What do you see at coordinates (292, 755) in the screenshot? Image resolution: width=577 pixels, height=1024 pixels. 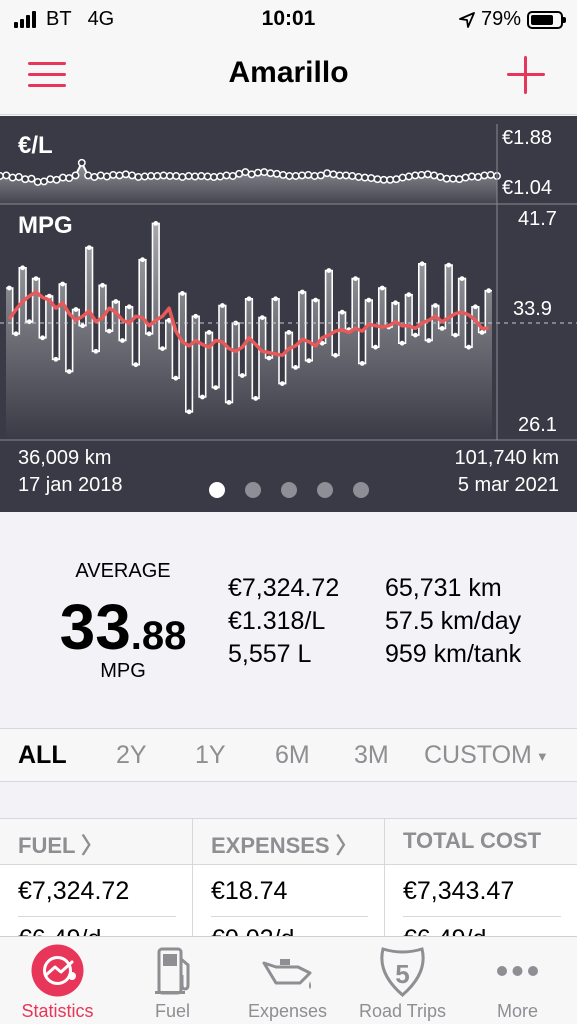 I see `range-tab-6m: 6M` at bounding box center [292, 755].